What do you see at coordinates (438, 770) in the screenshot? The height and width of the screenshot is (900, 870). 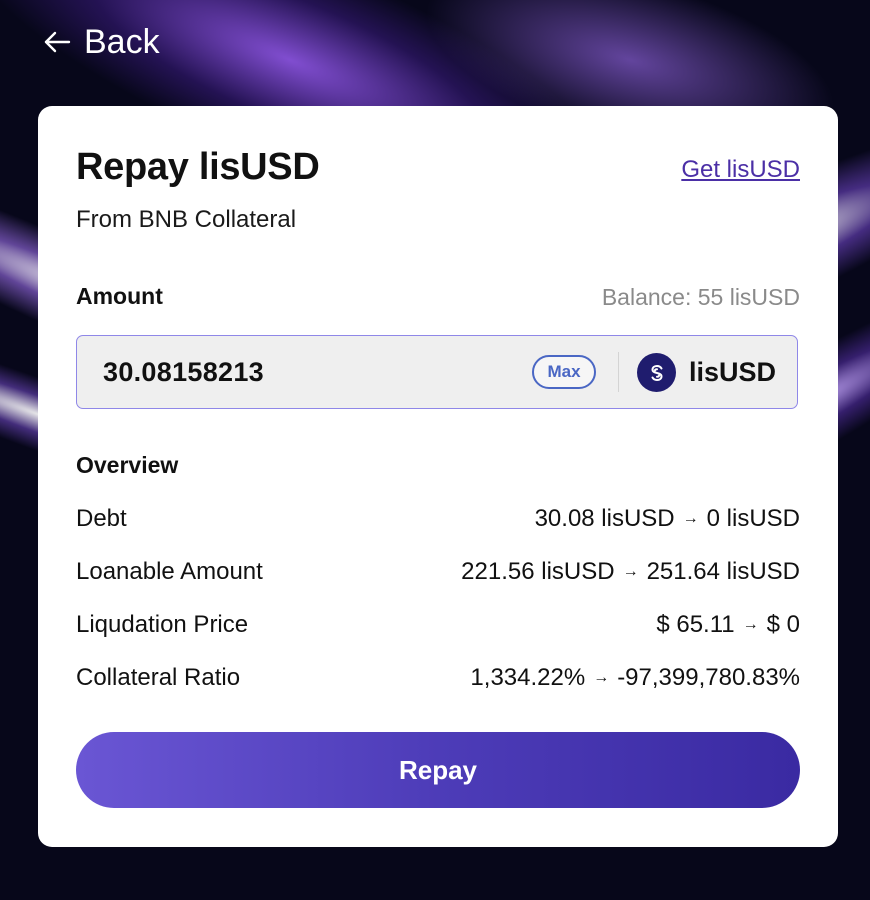 I see `repay-button: Repay` at bounding box center [438, 770].